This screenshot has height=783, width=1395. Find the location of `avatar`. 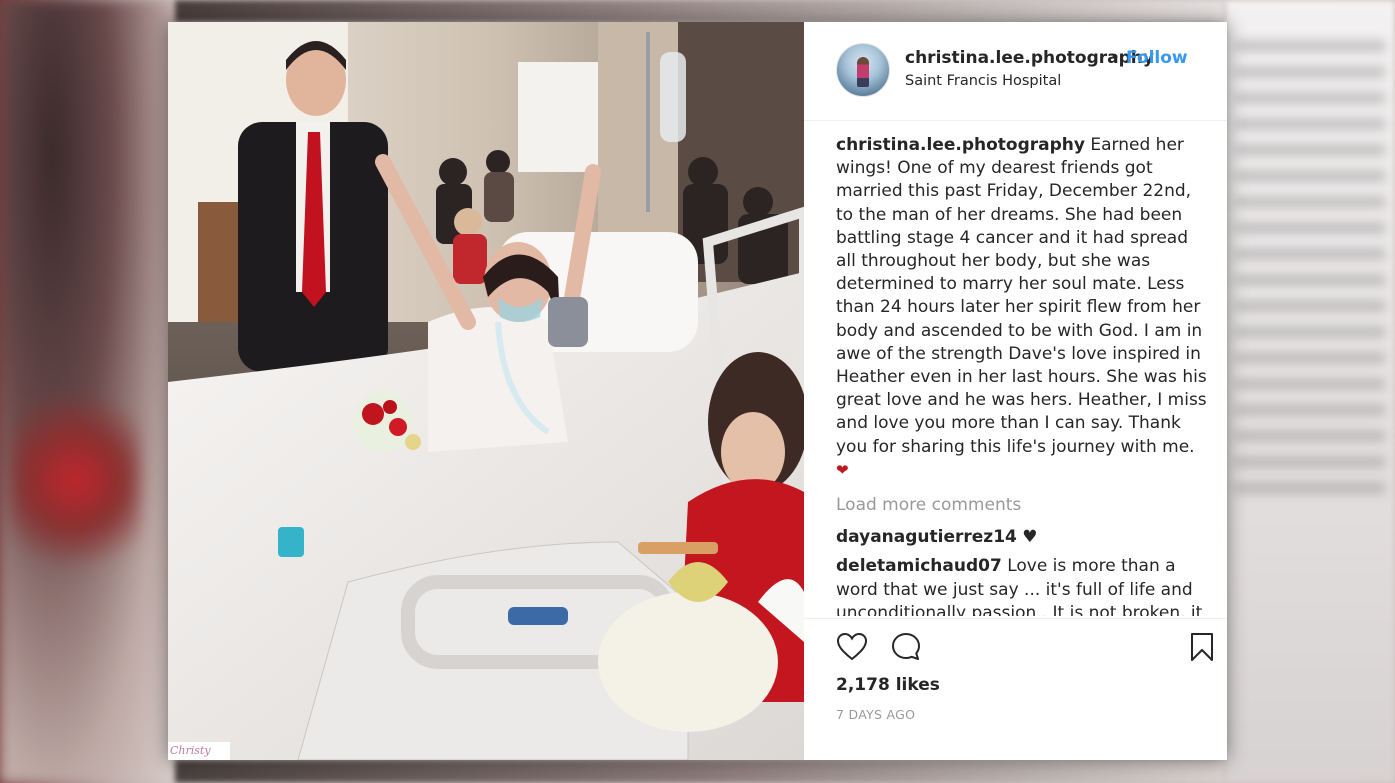

avatar is located at coordinates (863, 70).